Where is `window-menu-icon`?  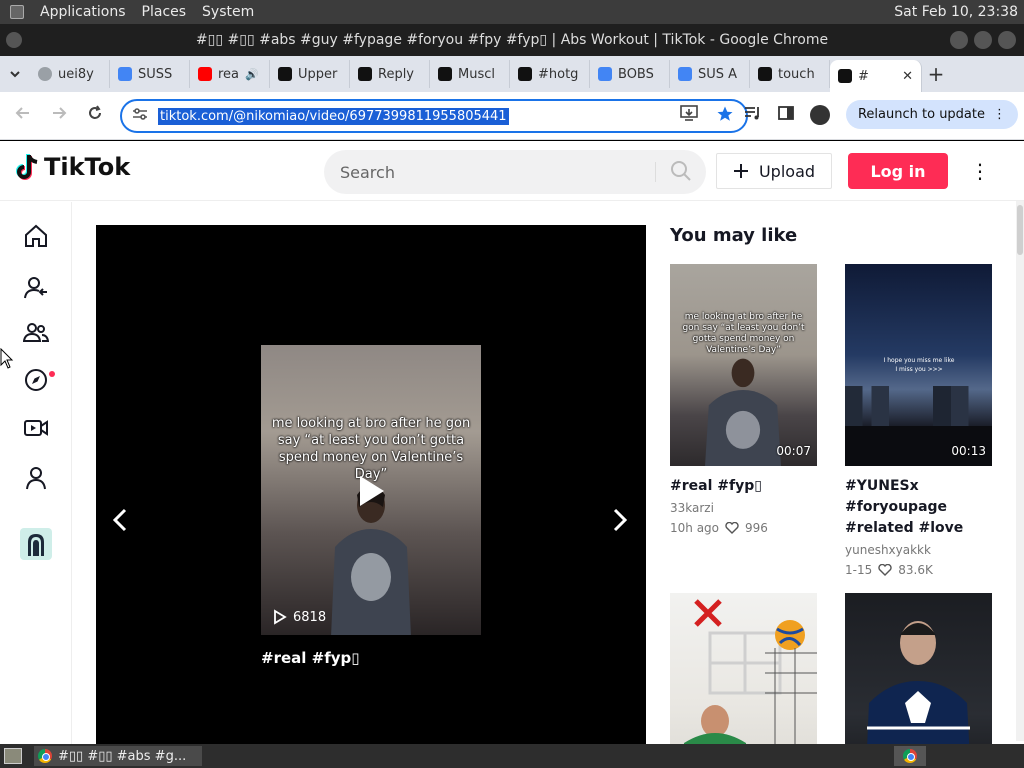
window-menu-icon is located at coordinates (14, 40).